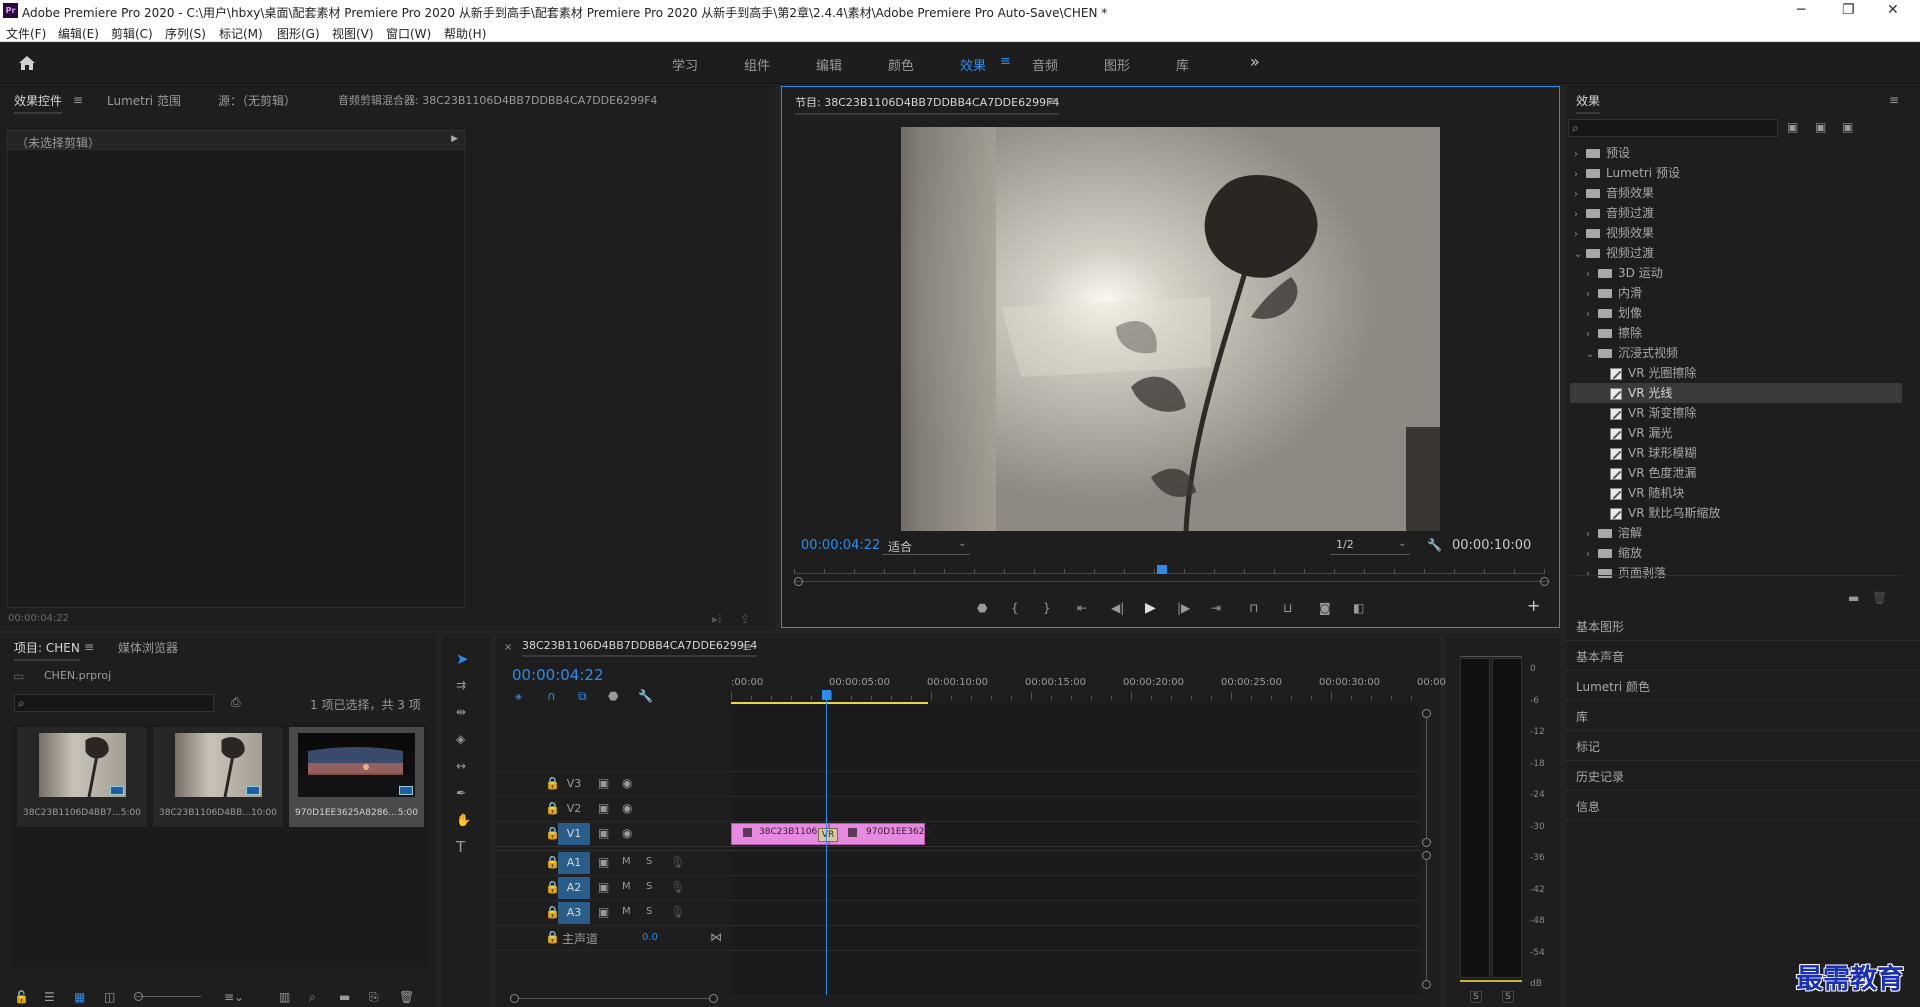 Image resolution: width=1920 pixels, height=1007 pixels. What do you see at coordinates (298, 33) in the screenshot?
I see `menu-graphics: 图形(G)` at bounding box center [298, 33].